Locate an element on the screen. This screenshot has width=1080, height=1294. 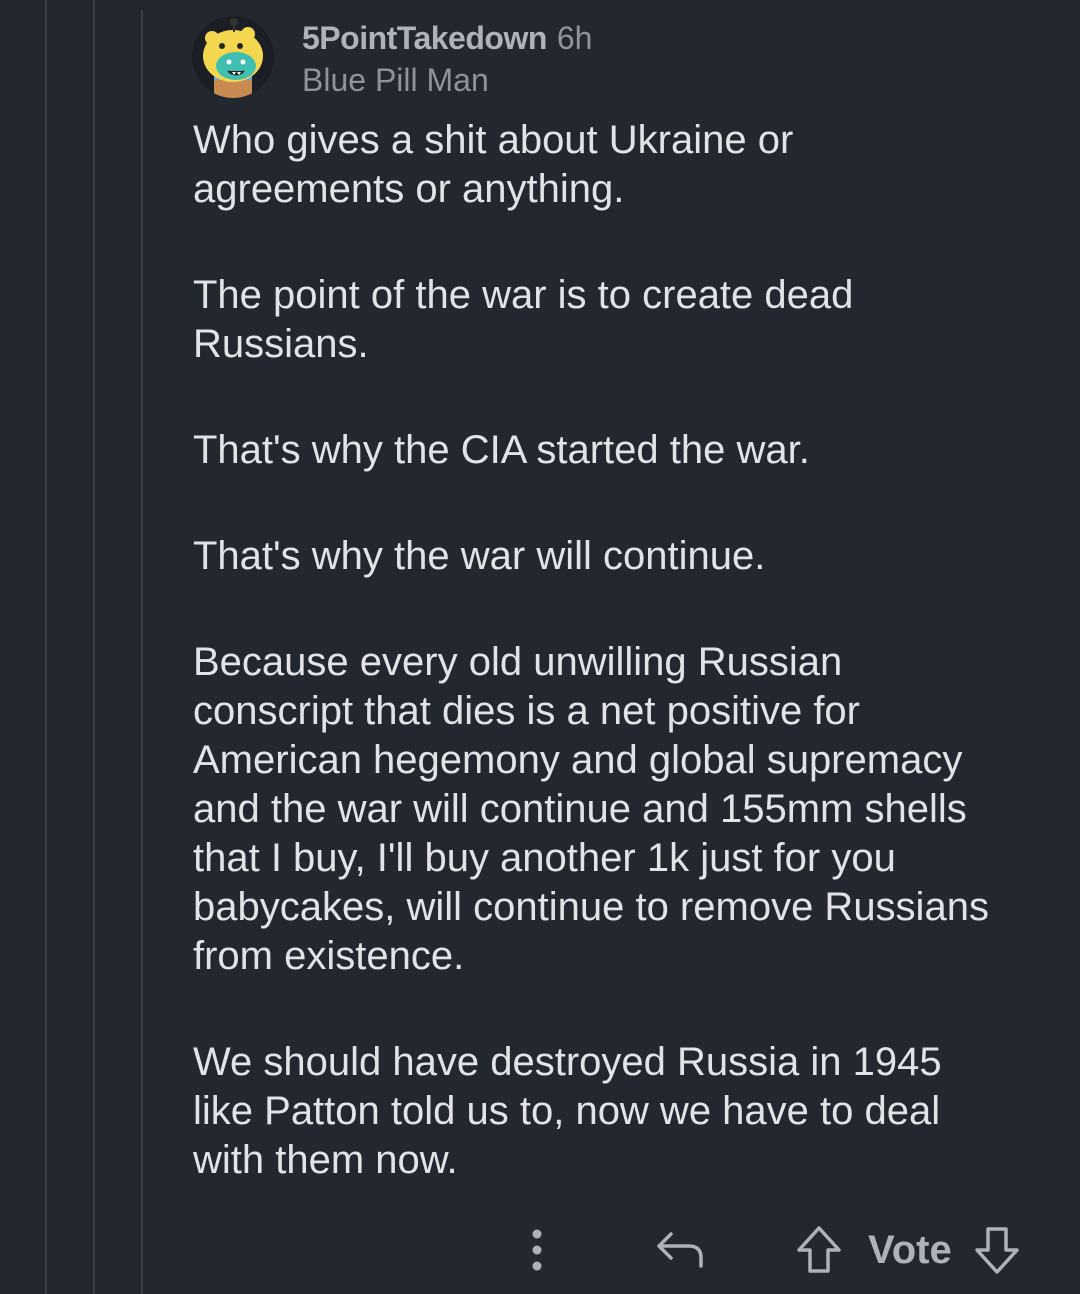
comment-header: 5PointTakedown 6h Blue Pill Man is located at coordinates (392, 58).